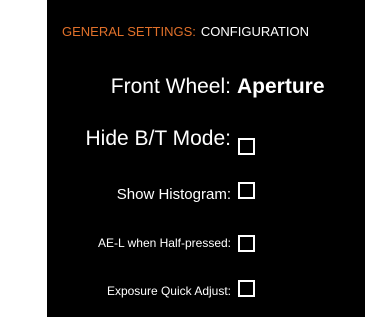 This screenshot has width=381, height=317. I want to click on setting-row-front-wheel: Front Wheel: Aperture, so click(190, 90).